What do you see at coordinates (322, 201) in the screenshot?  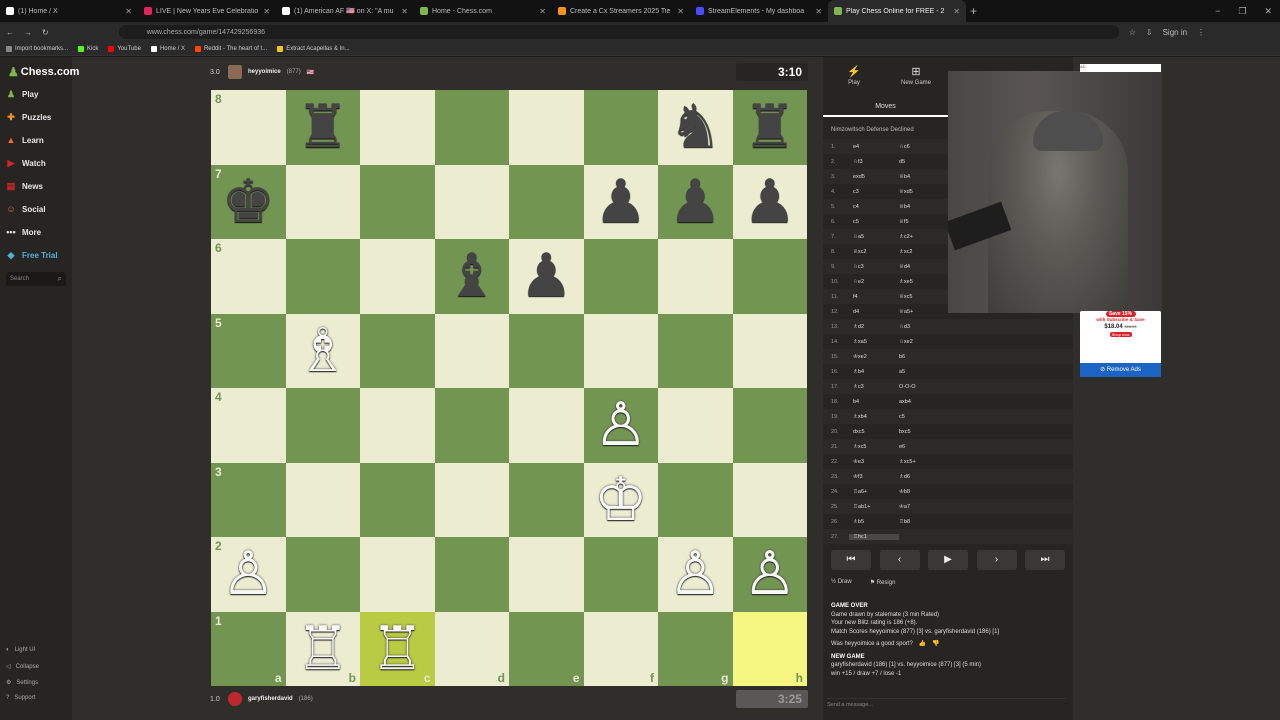 I see `square-b7` at bounding box center [322, 201].